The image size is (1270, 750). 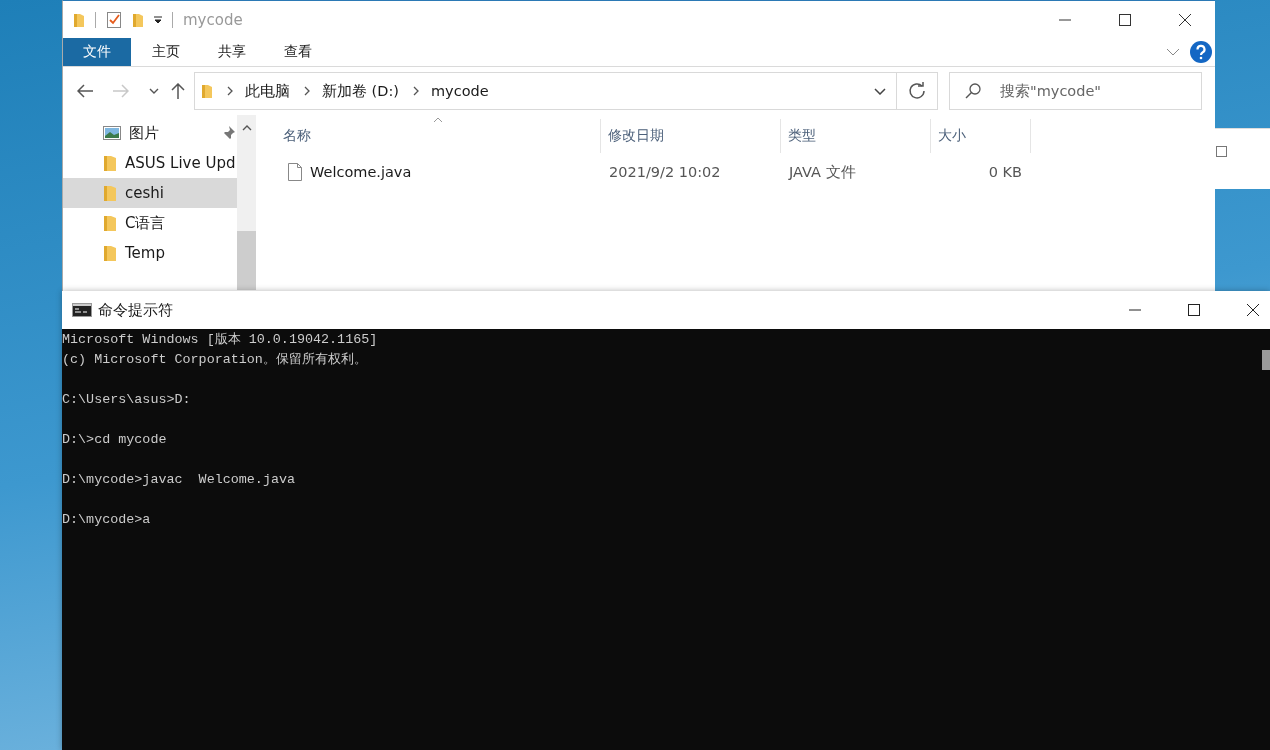 What do you see at coordinates (246, 128) in the screenshot?
I see `scroll-up-icon` at bounding box center [246, 128].